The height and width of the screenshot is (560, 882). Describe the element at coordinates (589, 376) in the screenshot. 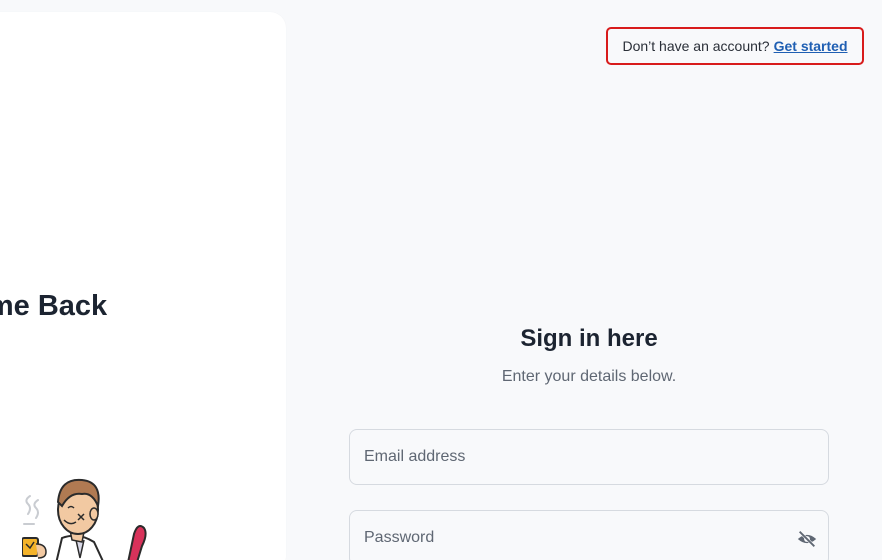

I see `sign-in-subheading: Enter your details below.` at that location.